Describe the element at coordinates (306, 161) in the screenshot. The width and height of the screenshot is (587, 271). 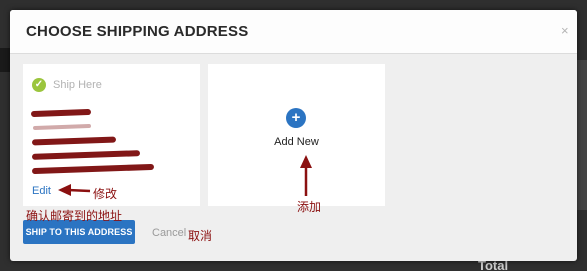
I see `add-annotation-arrowhead` at that location.